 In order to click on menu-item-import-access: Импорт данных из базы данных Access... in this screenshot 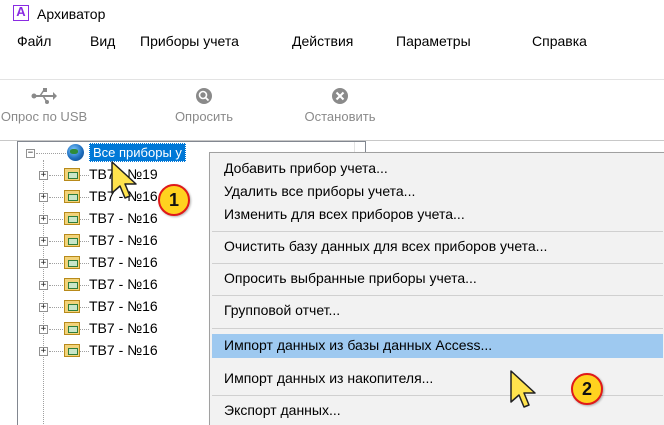, I will do `click(437, 346)`.